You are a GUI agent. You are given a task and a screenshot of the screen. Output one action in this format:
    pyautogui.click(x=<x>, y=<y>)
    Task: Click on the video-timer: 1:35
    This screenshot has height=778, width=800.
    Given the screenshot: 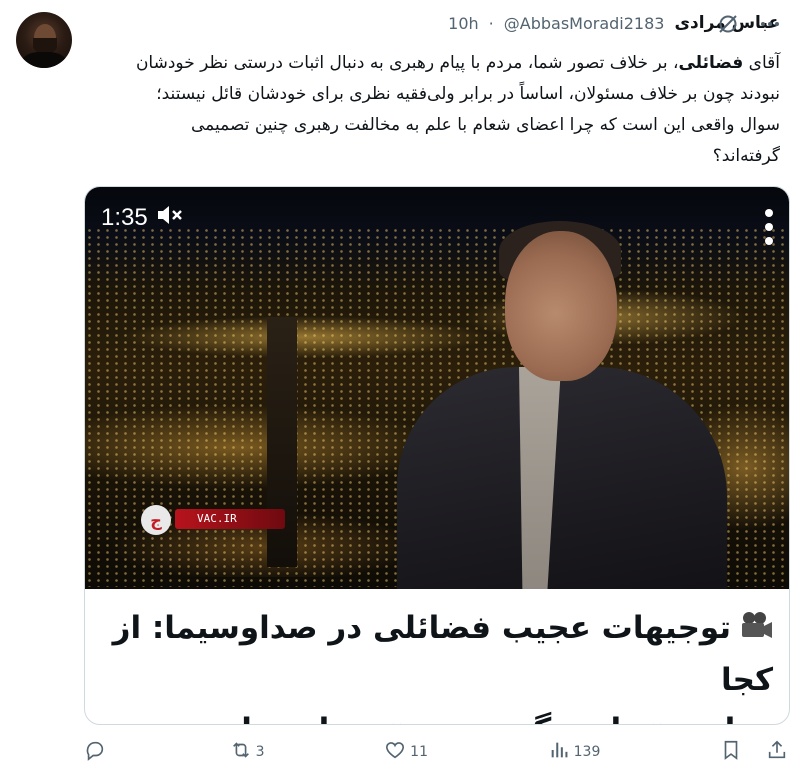 What is the action you would take?
    pyautogui.click(x=142, y=218)
    